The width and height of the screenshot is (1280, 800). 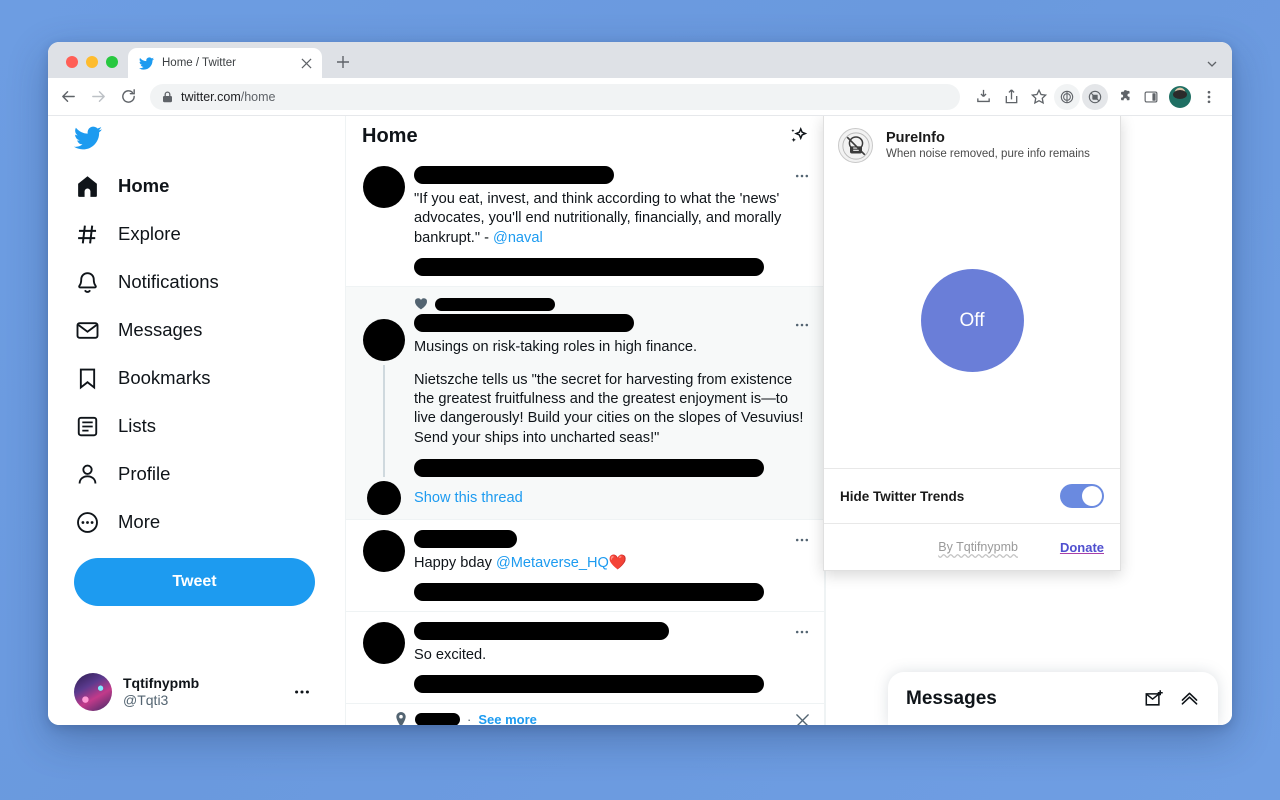 What do you see at coordinates (555, 96) in the screenshot?
I see `address-bar: twitter.com/home` at bounding box center [555, 96].